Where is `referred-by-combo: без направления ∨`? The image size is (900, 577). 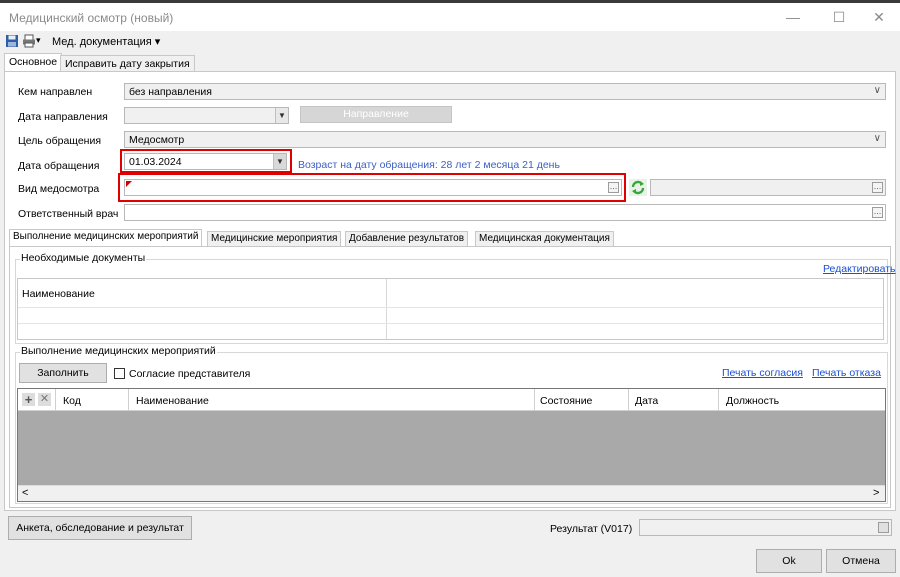 referred-by-combo: без направления ∨ is located at coordinates (505, 91).